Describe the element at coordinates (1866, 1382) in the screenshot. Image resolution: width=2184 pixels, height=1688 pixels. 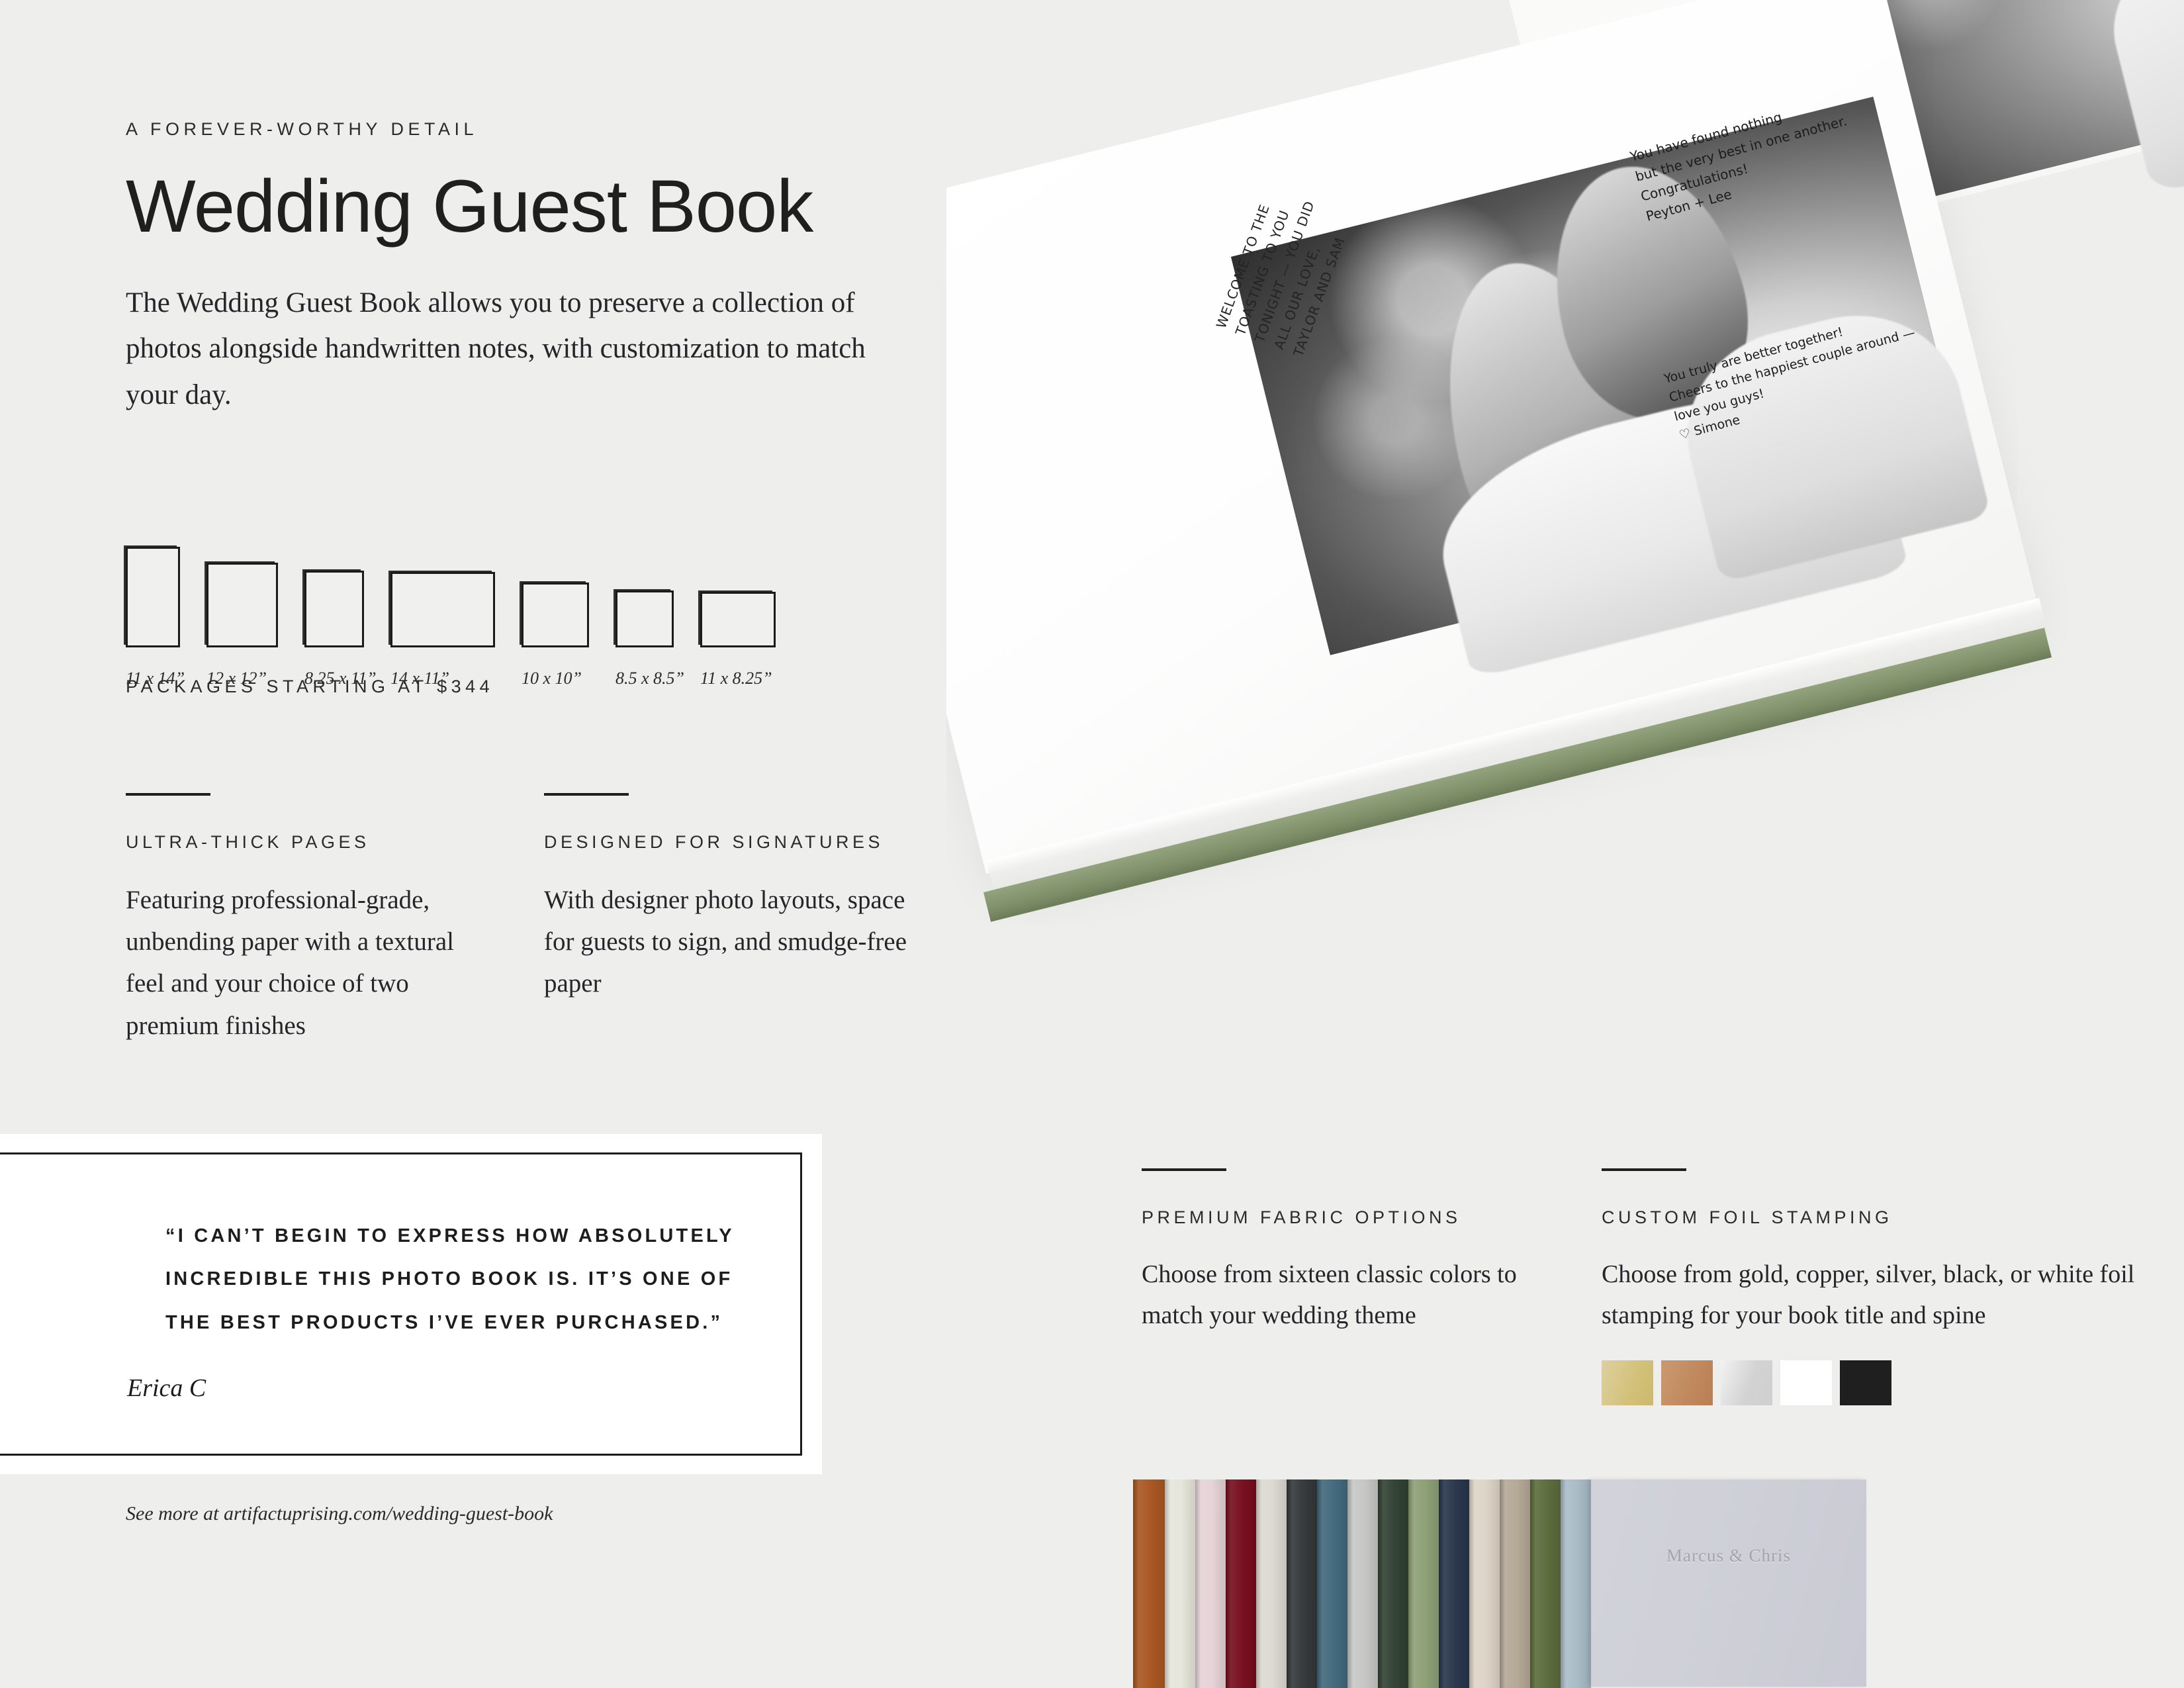
I see `foil-swatch-black` at that location.